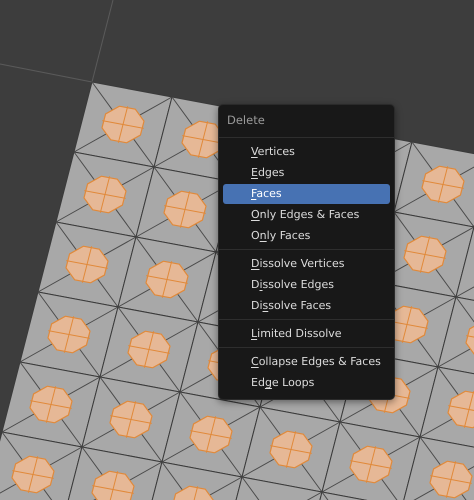  I want to click on menu-item: Collapse Edges & Faces, so click(306, 362).